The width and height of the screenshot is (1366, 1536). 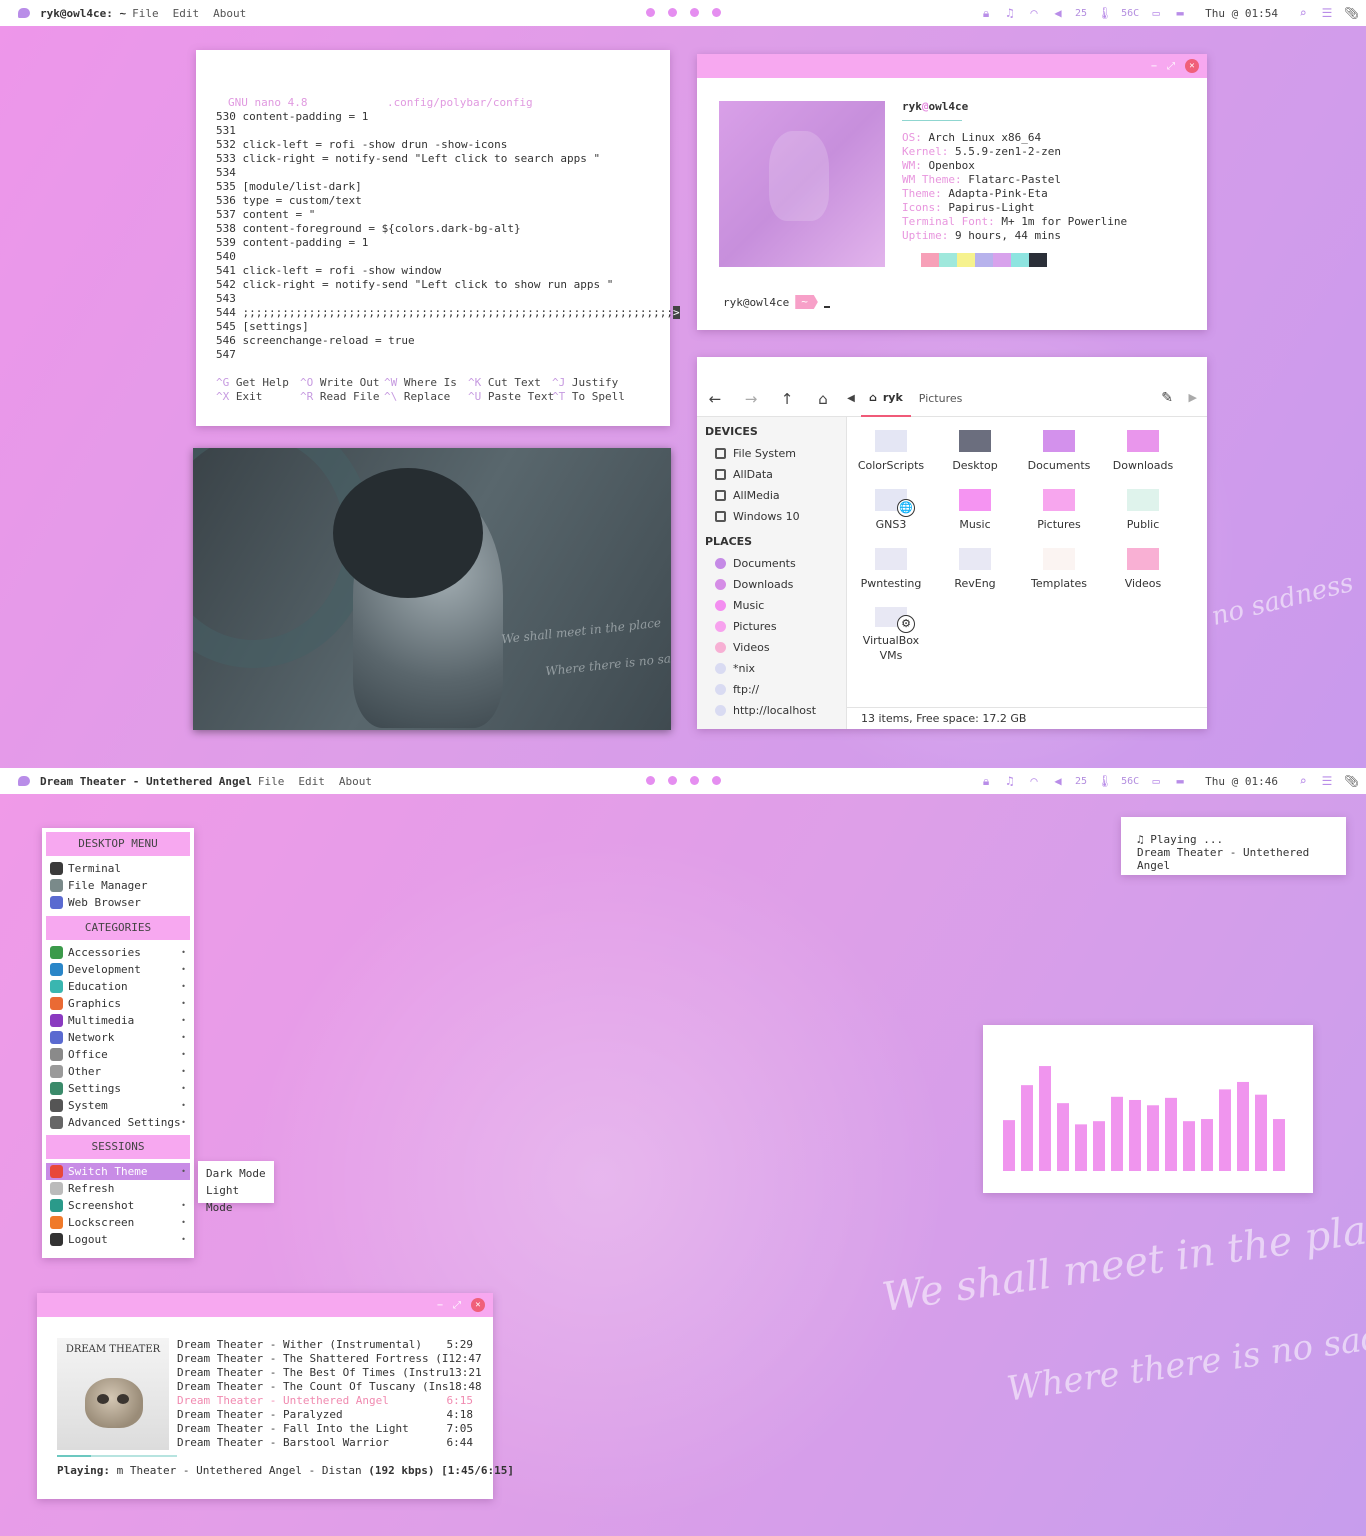 I want to click on nano-line: 547, so click(x=443, y=355).